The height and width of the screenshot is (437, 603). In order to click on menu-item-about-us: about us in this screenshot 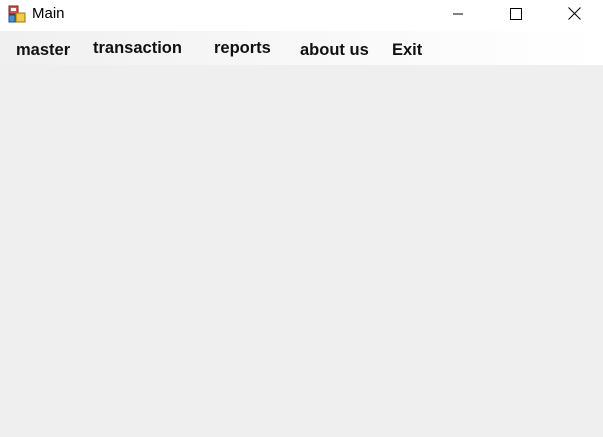, I will do `click(334, 50)`.